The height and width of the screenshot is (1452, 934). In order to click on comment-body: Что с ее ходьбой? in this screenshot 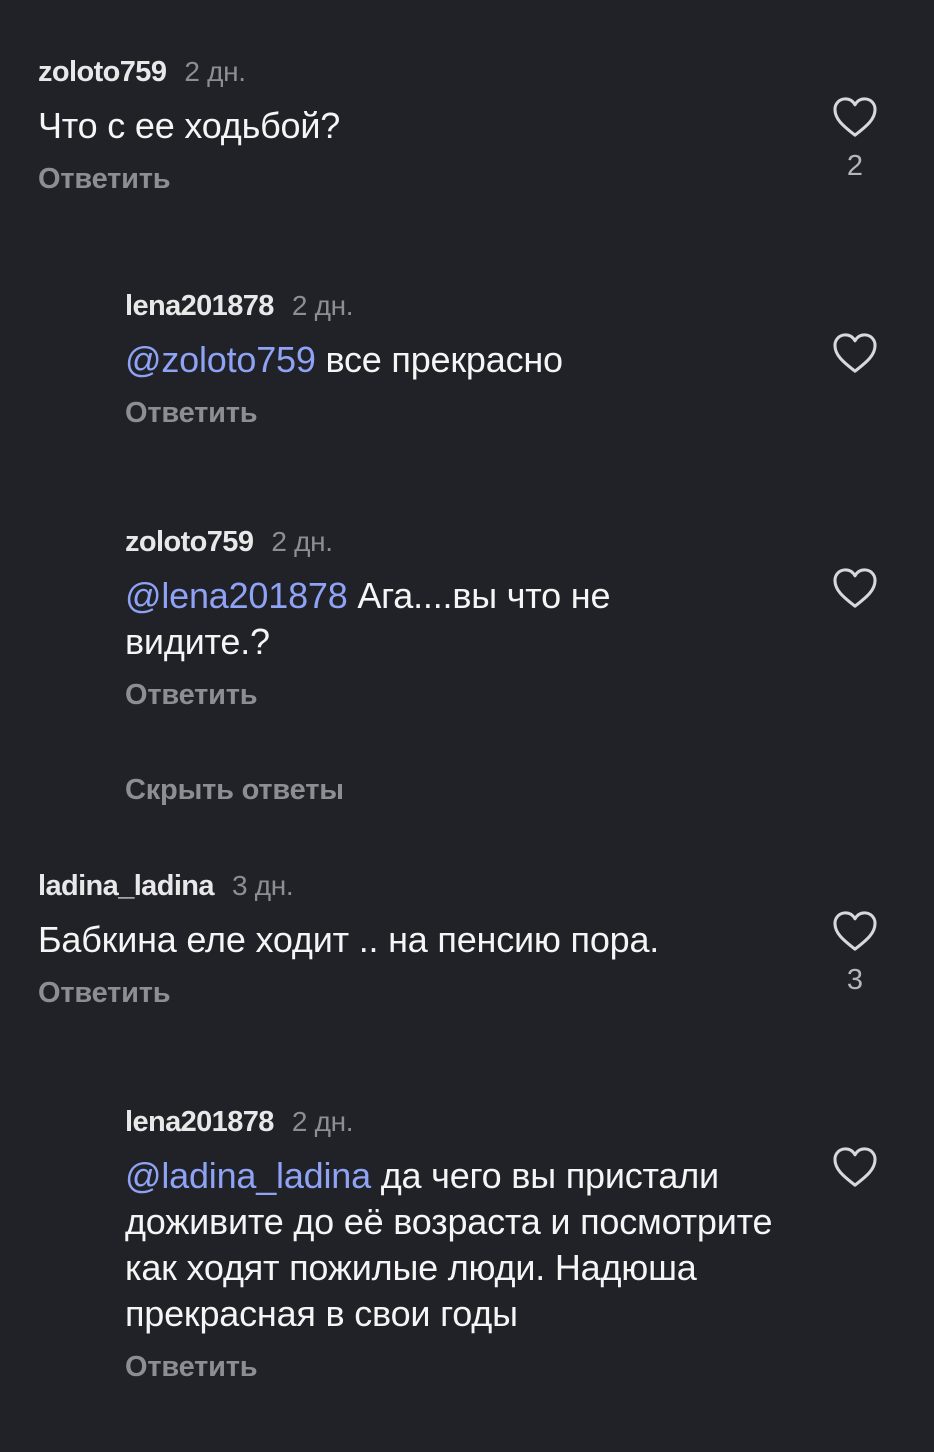, I will do `click(189, 125)`.